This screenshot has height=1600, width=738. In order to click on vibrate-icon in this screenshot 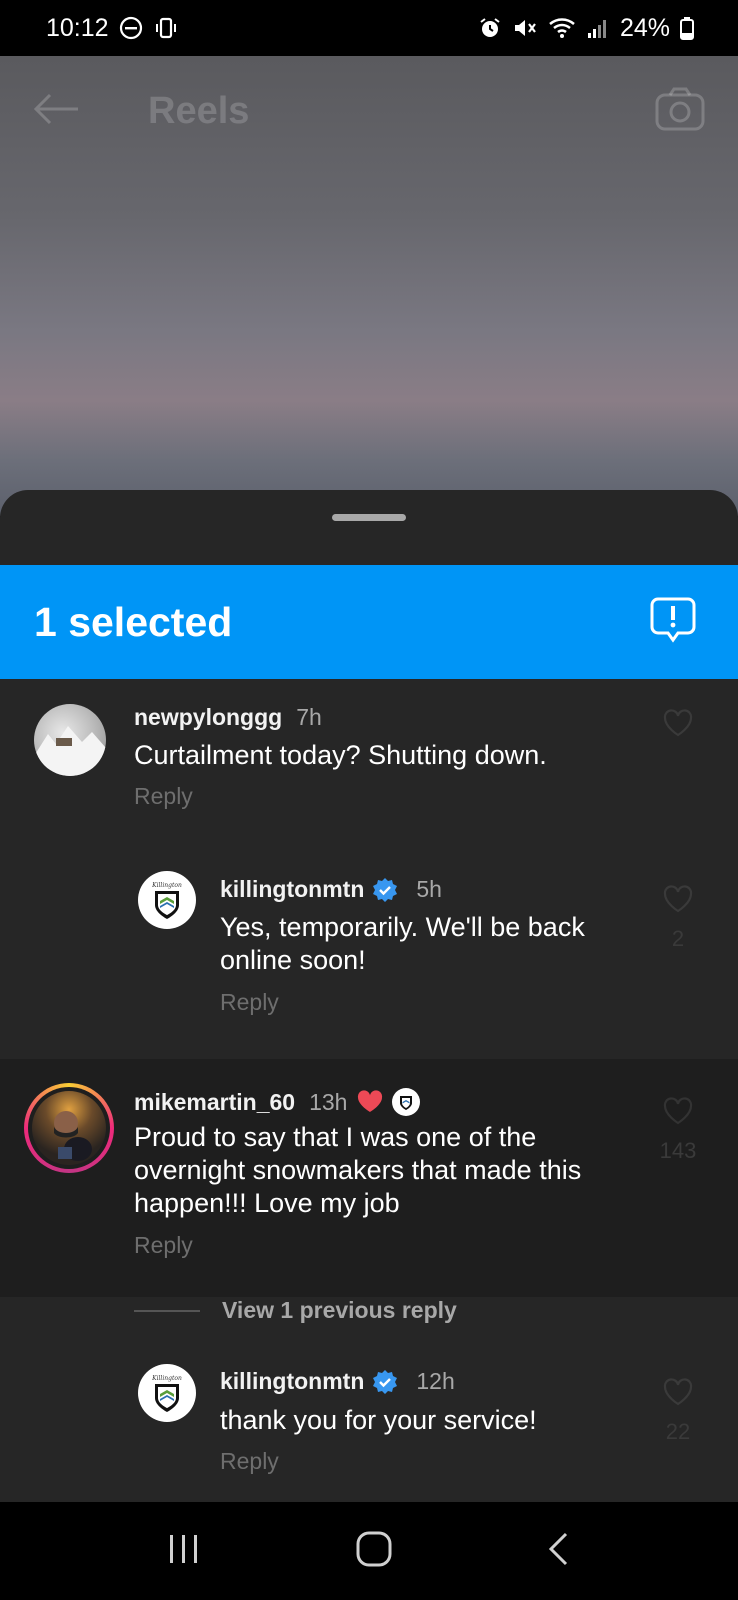, I will do `click(166, 28)`.